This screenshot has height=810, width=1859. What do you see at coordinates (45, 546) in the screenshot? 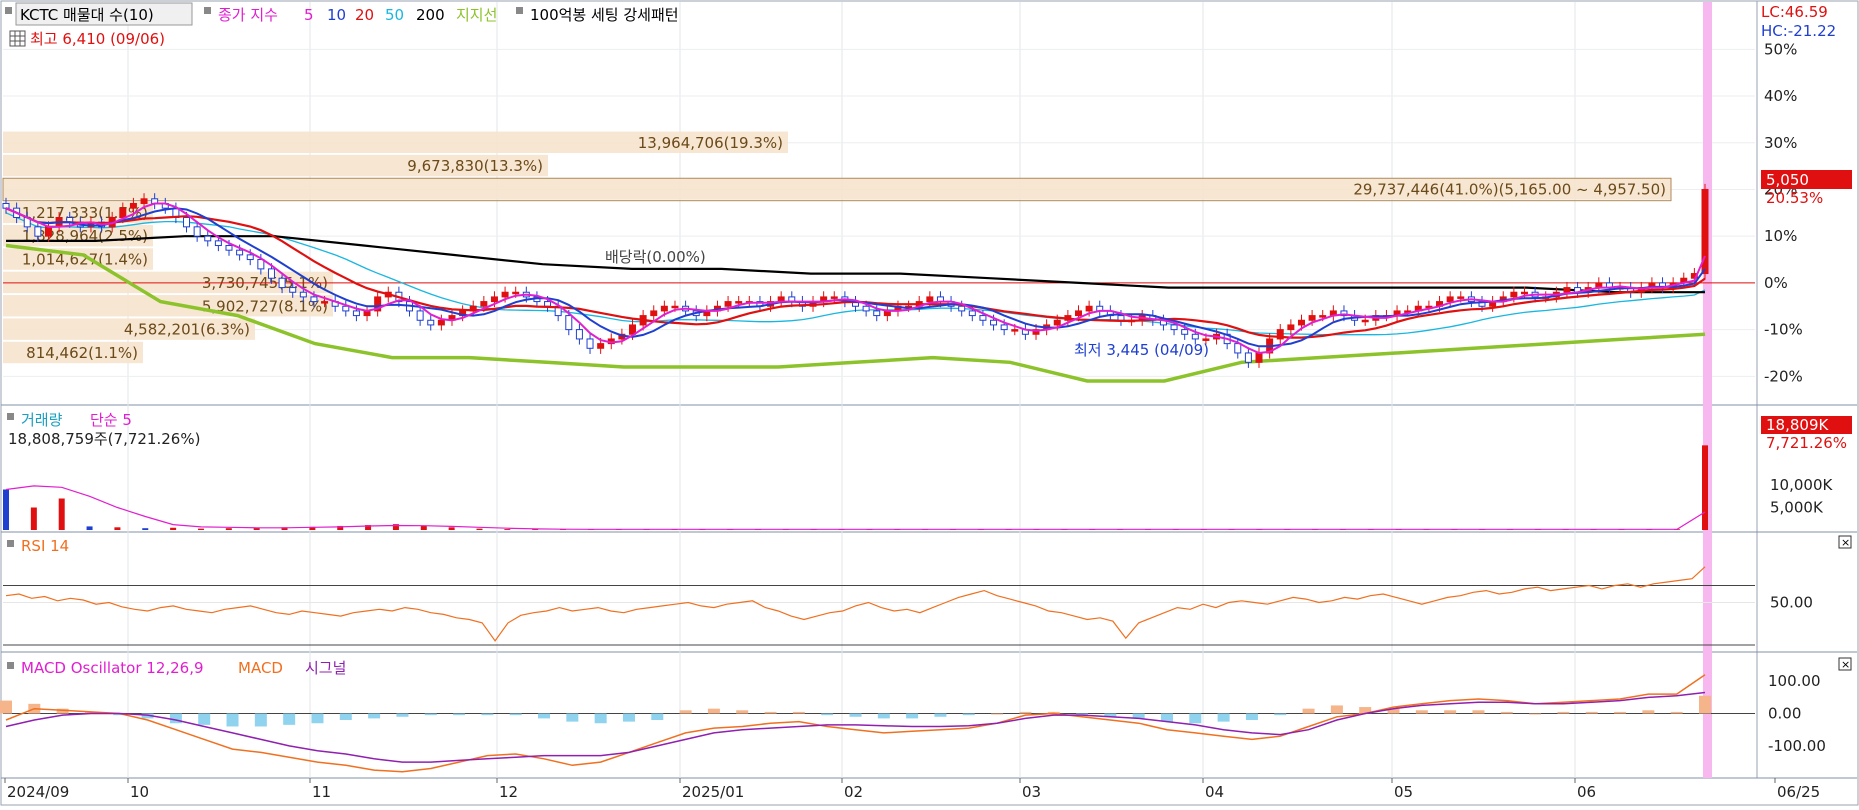
I see `rsi-title: RSI 14` at bounding box center [45, 546].